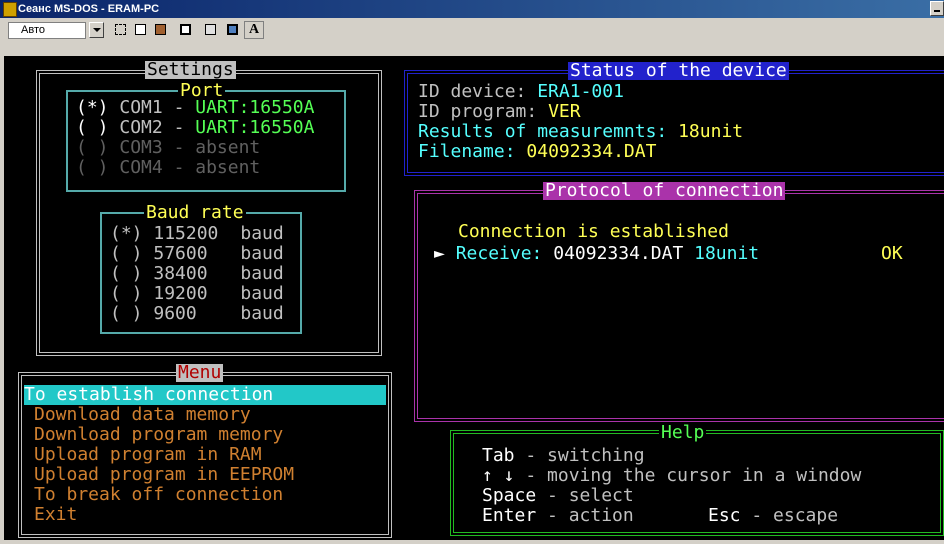  I want to click on background-icon, so click(233, 30).